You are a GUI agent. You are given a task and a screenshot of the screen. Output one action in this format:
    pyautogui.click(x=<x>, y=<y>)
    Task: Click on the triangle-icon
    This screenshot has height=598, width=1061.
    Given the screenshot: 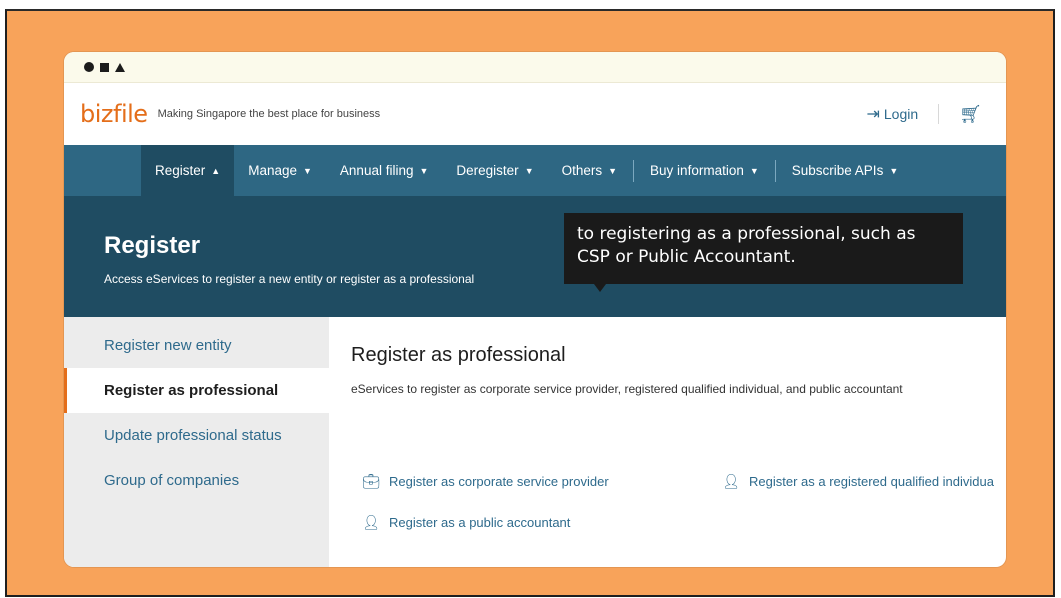 What is the action you would take?
    pyautogui.click(x=120, y=67)
    